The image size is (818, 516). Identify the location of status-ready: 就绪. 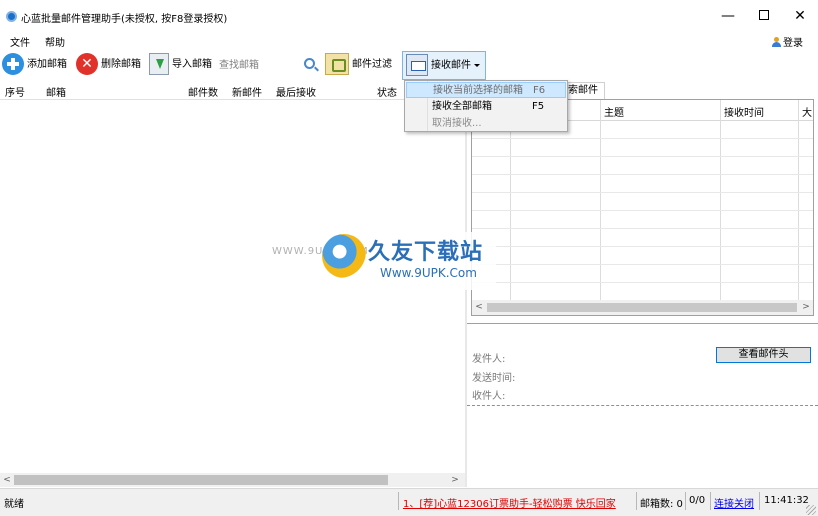
(14, 504).